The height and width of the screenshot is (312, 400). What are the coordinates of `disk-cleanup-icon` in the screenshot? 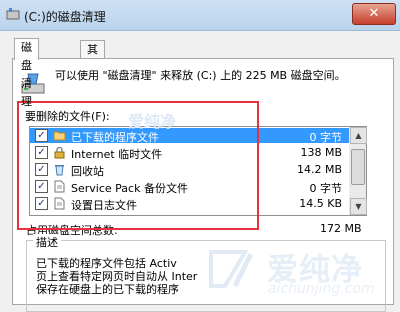 It's located at (13, 14).